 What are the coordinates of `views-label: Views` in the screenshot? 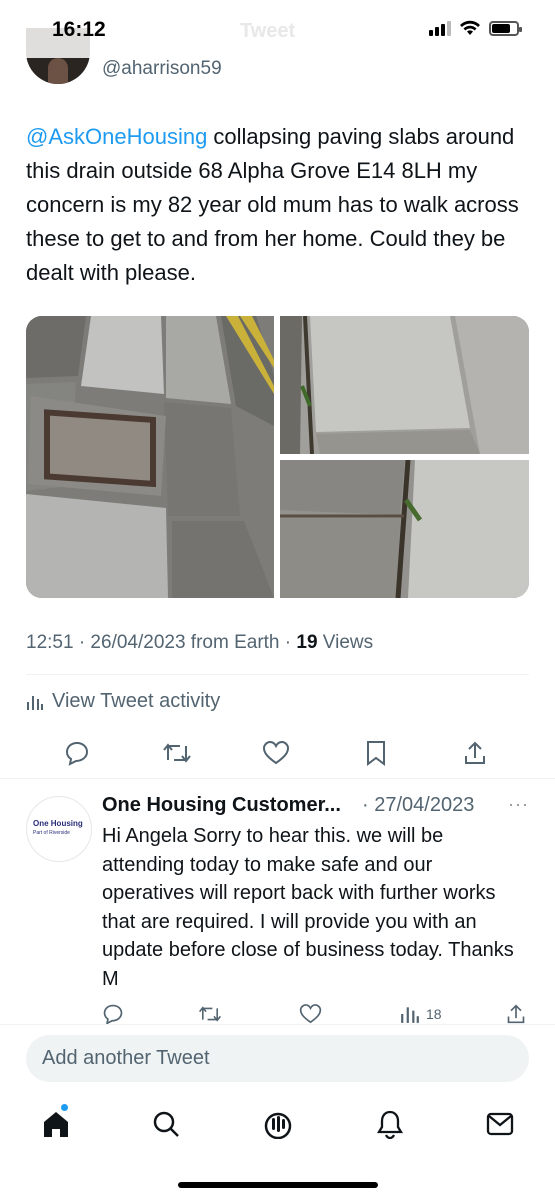 It's located at (345, 642).